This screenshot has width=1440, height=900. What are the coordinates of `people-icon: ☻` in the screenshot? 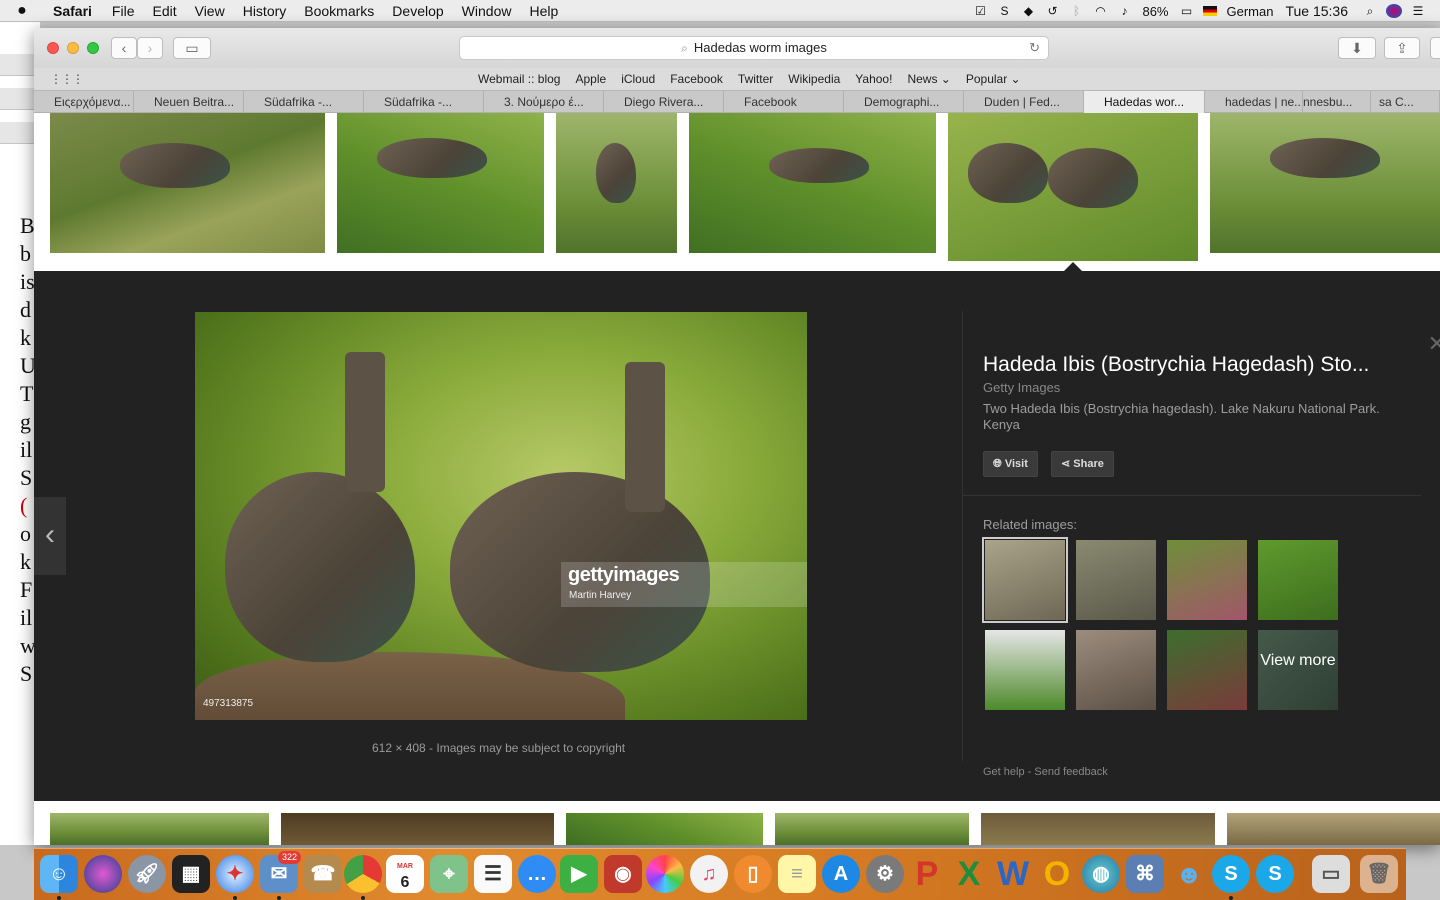 It's located at (1189, 874).